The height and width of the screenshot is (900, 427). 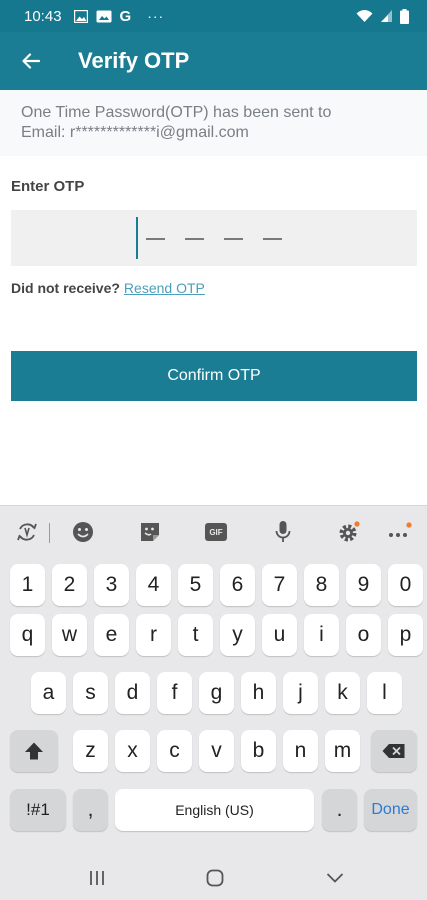 What do you see at coordinates (137, 238) in the screenshot?
I see `text-cursor` at bounding box center [137, 238].